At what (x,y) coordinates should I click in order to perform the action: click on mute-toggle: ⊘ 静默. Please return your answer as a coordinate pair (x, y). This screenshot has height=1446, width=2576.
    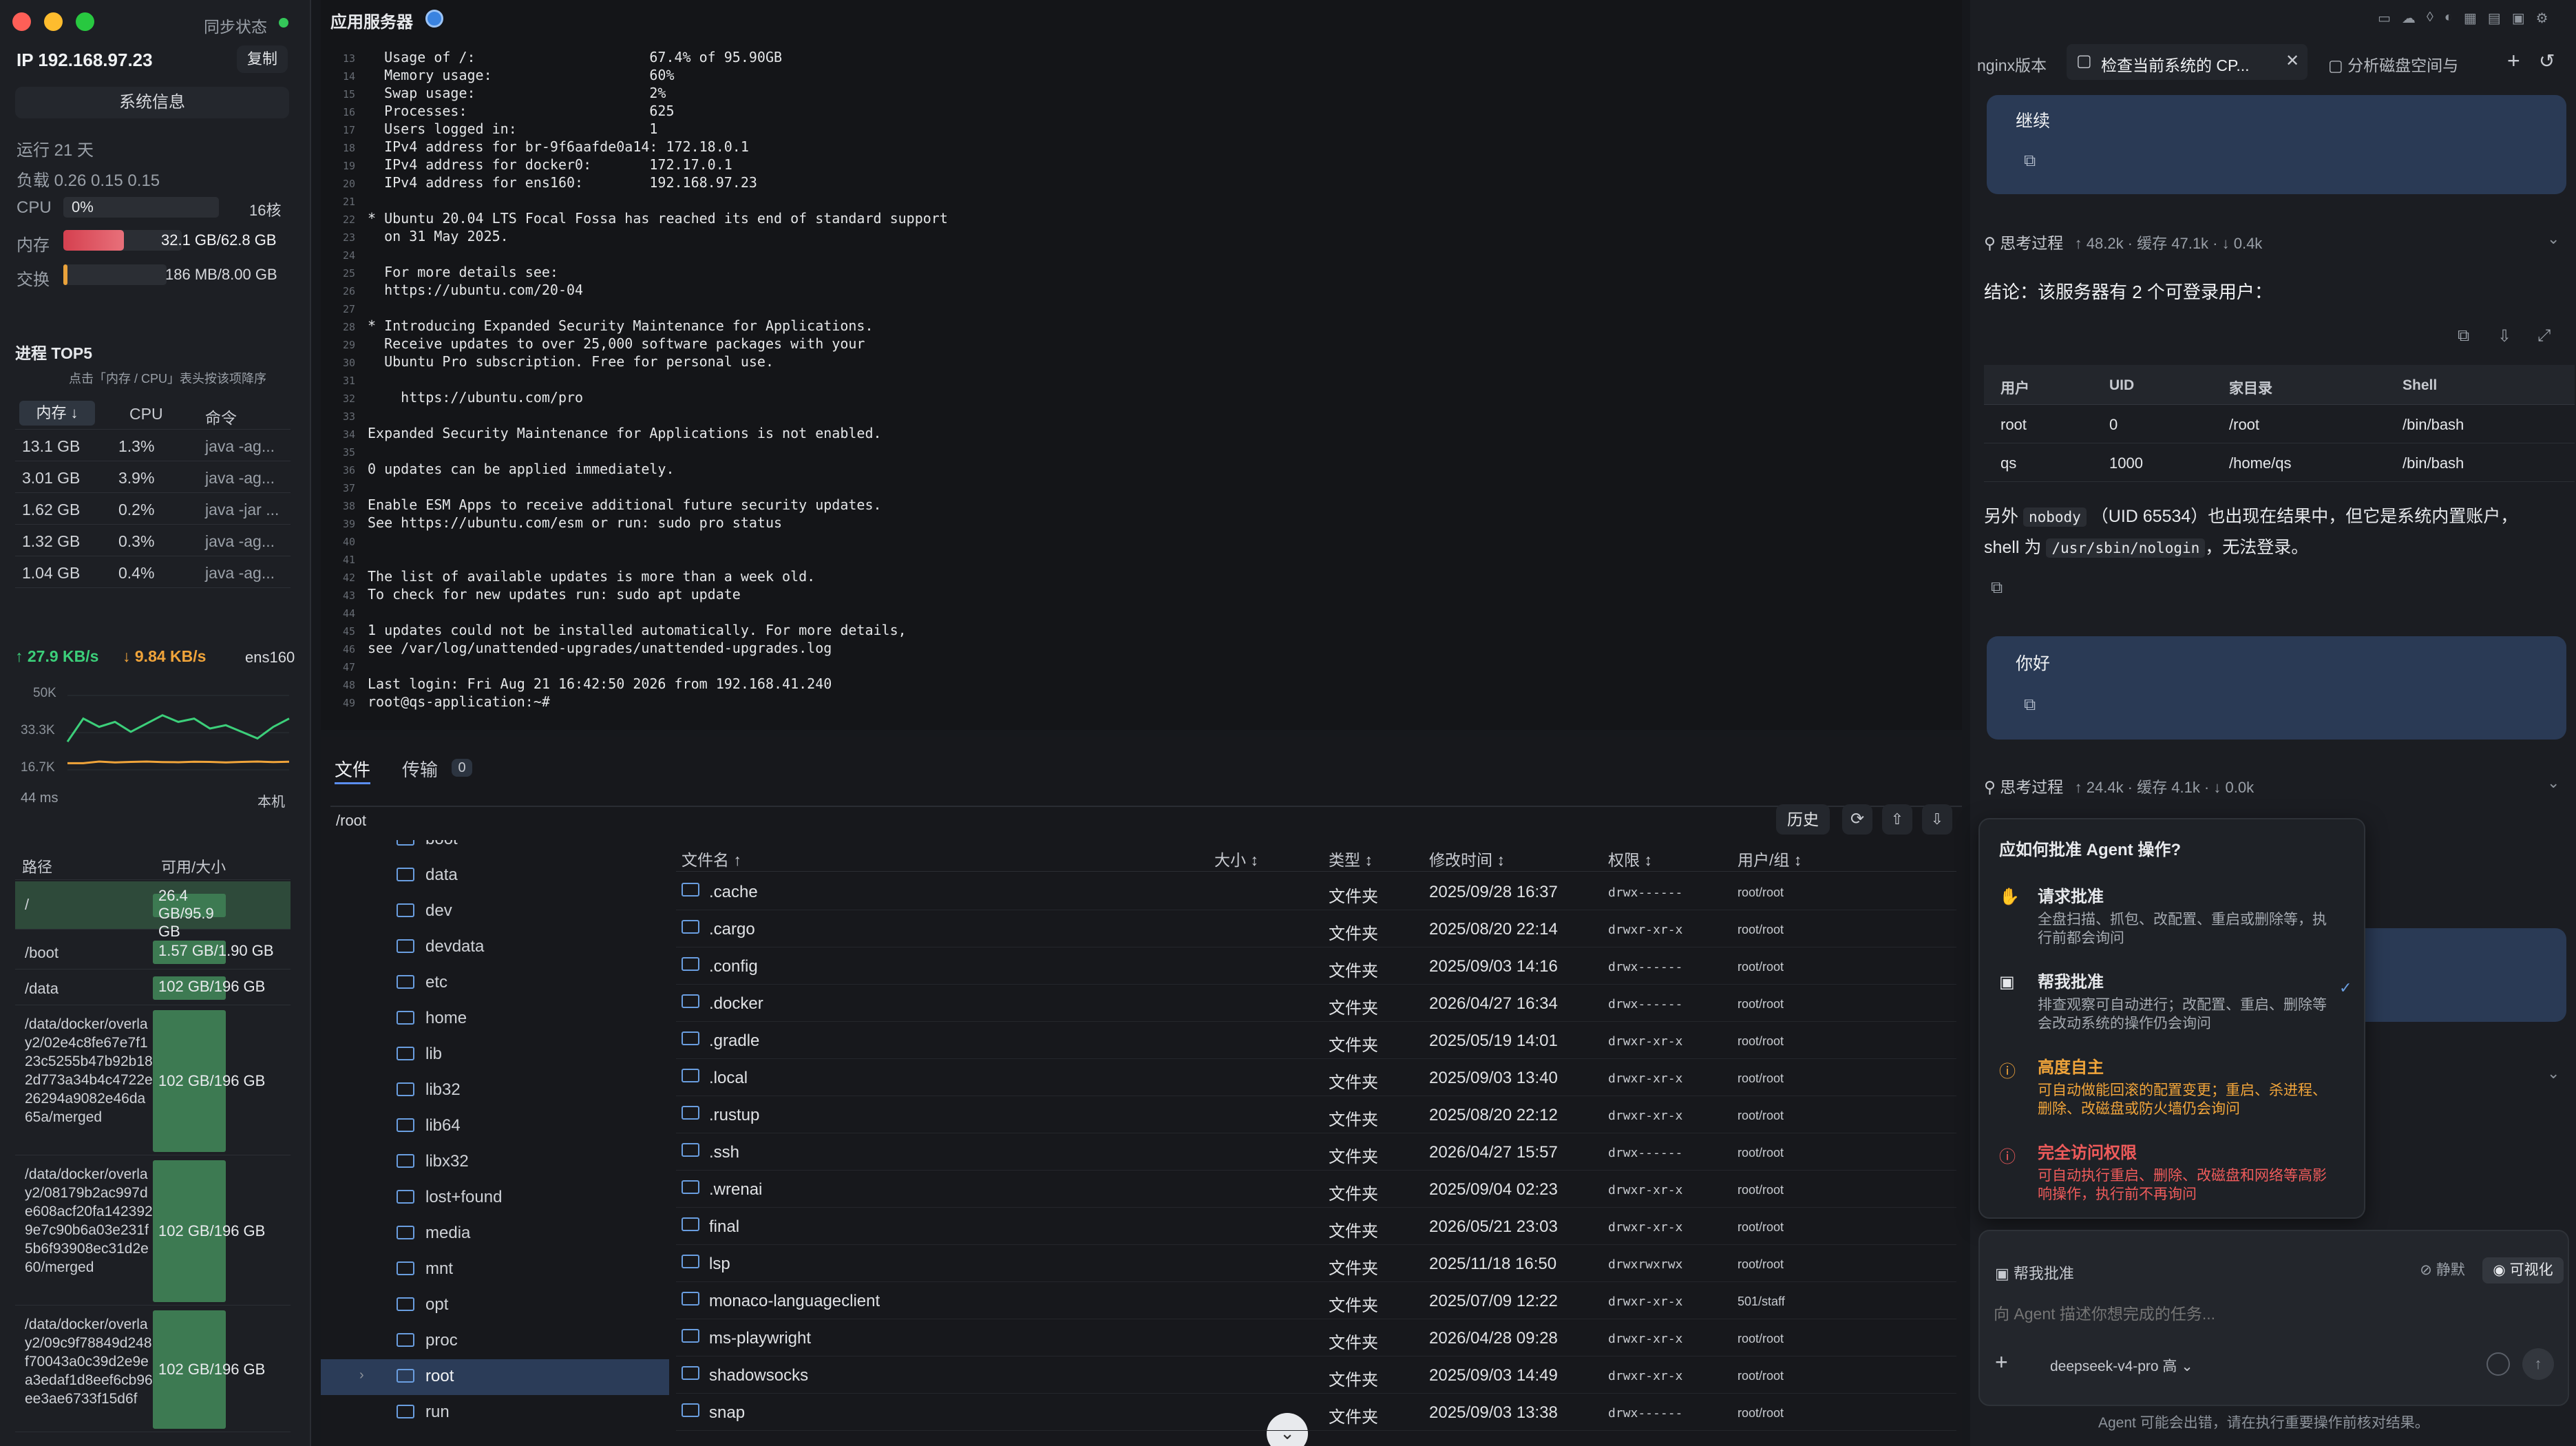
    Looking at the image, I should click on (2443, 1270).